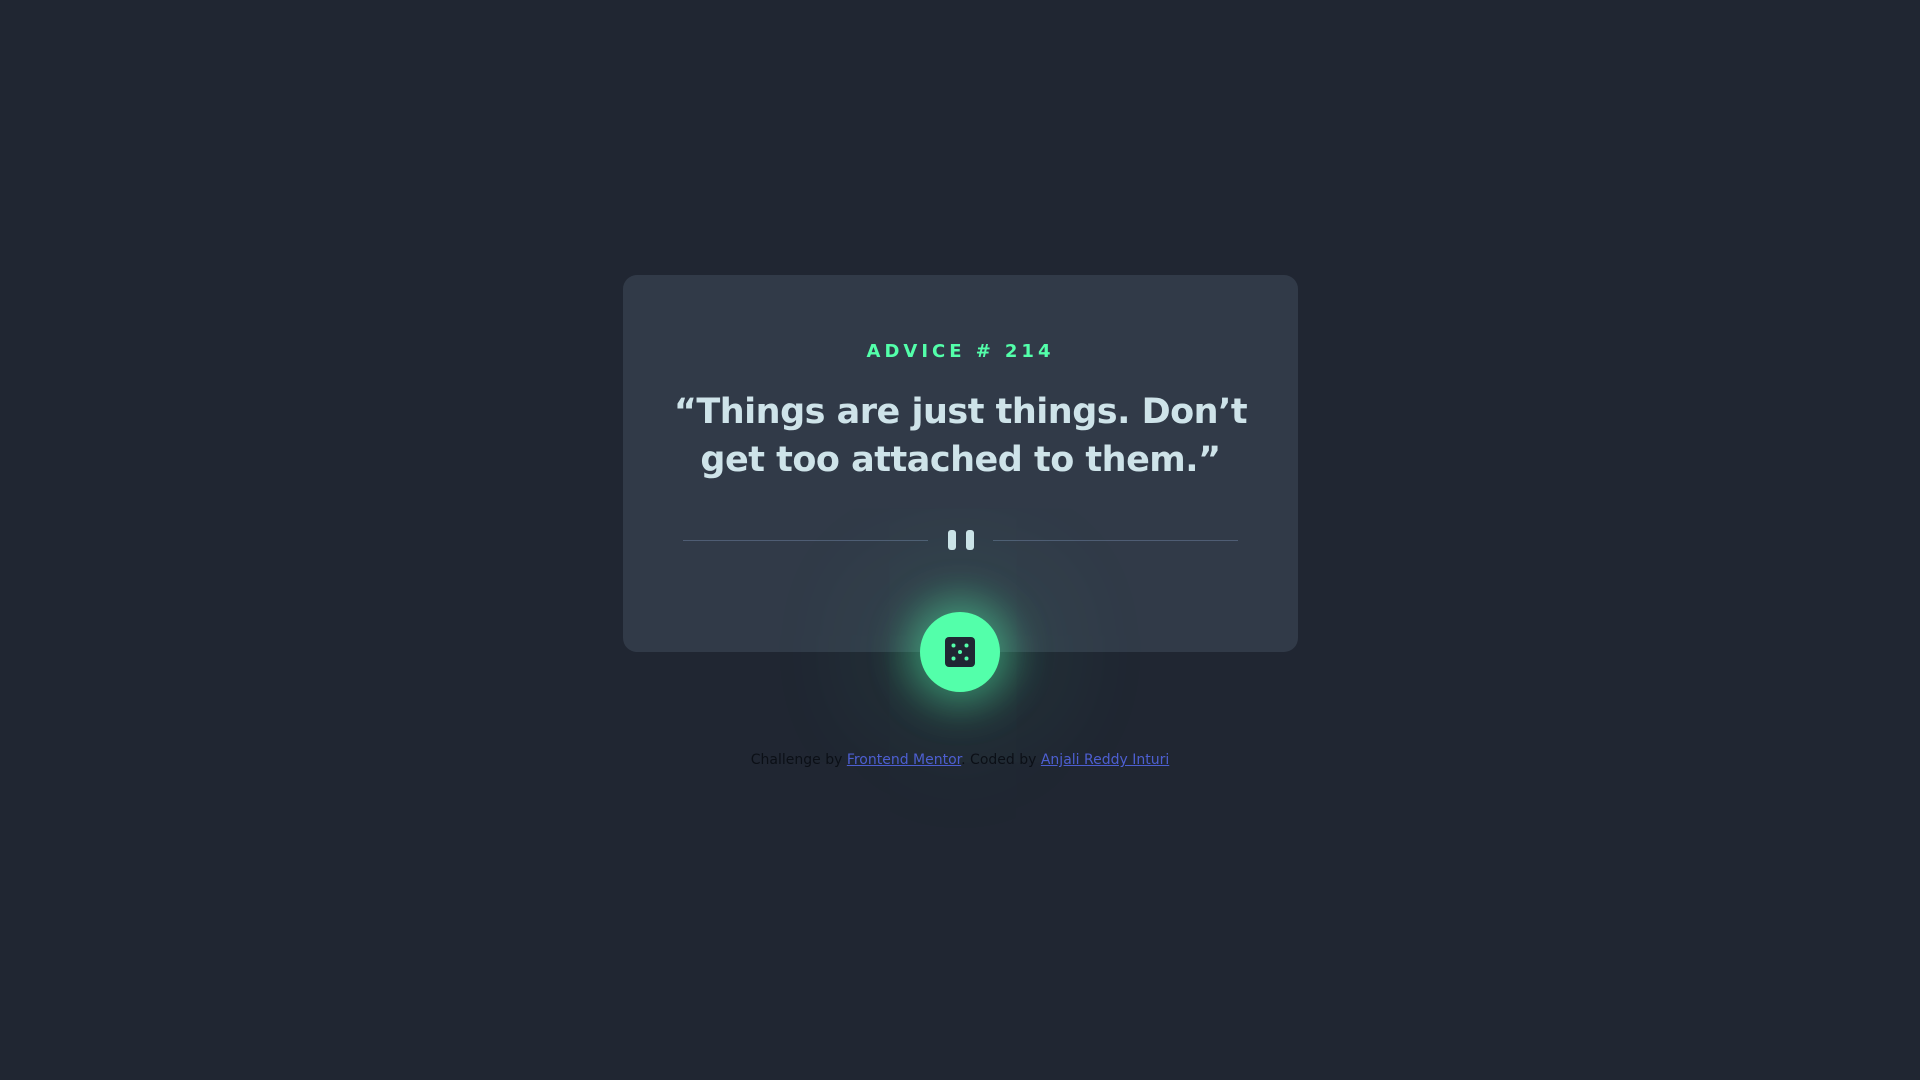 The height and width of the screenshot is (1080, 1920). What do you see at coordinates (805, 540) in the screenshot?
I see `divider-line-left` at bounding box center [805, 540].